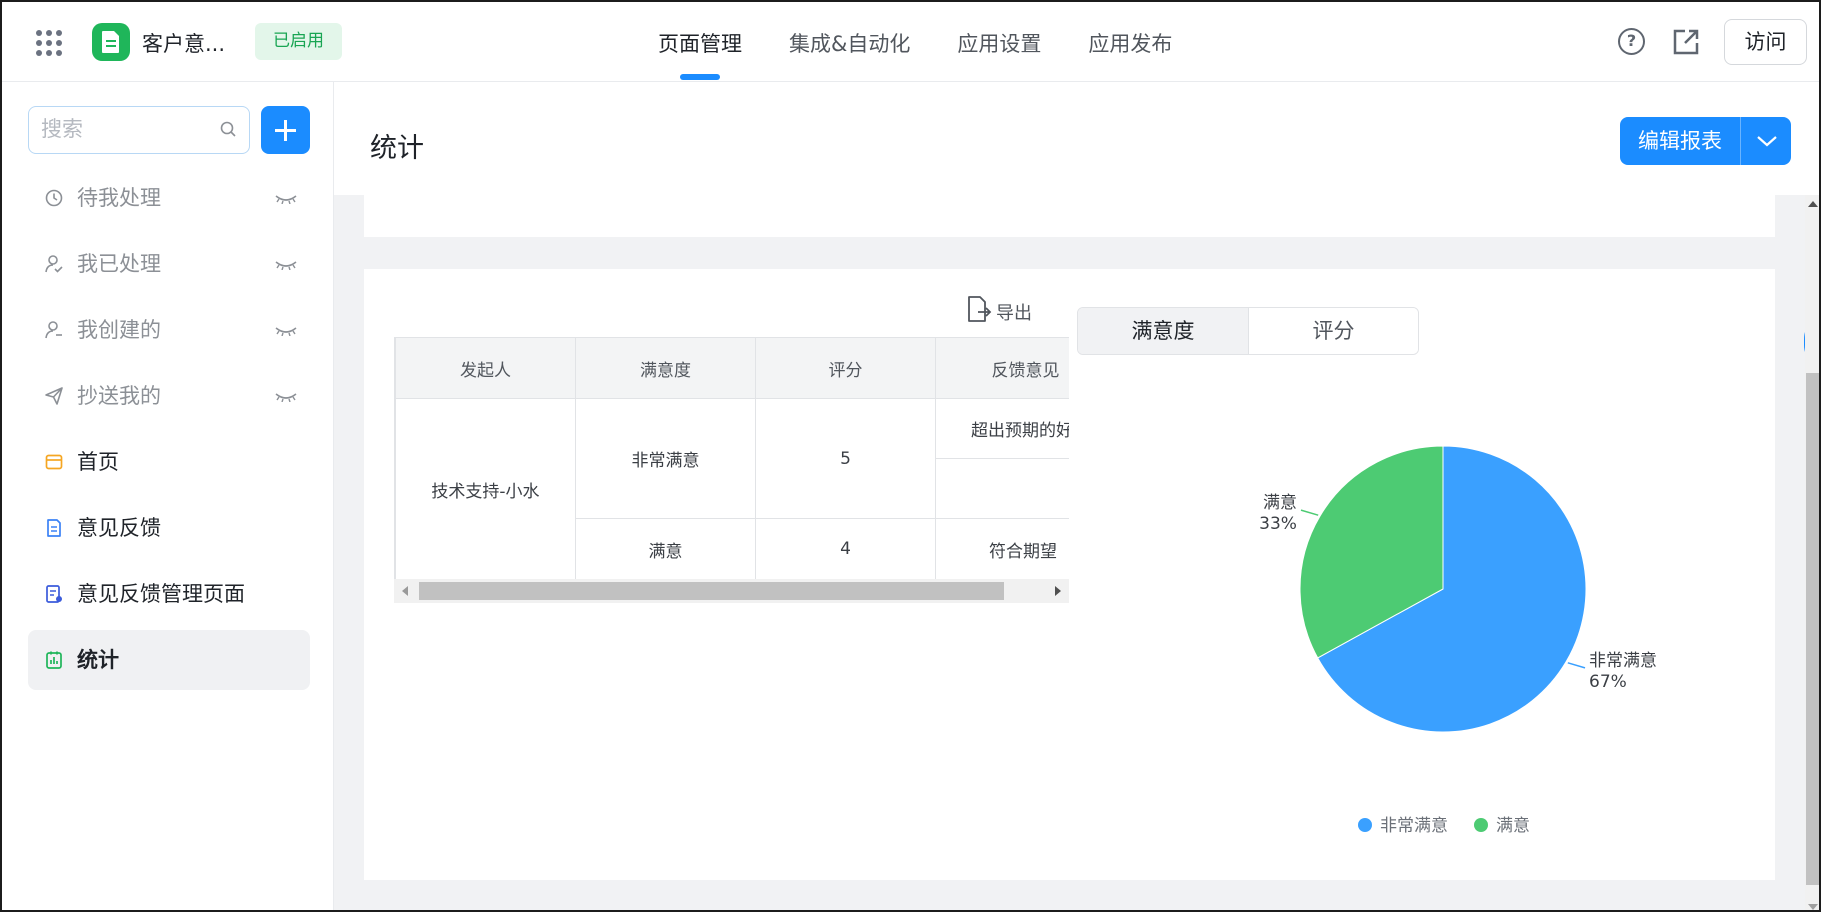  I want to click on scroll-up-arrow-icon, so click(1813, 204).